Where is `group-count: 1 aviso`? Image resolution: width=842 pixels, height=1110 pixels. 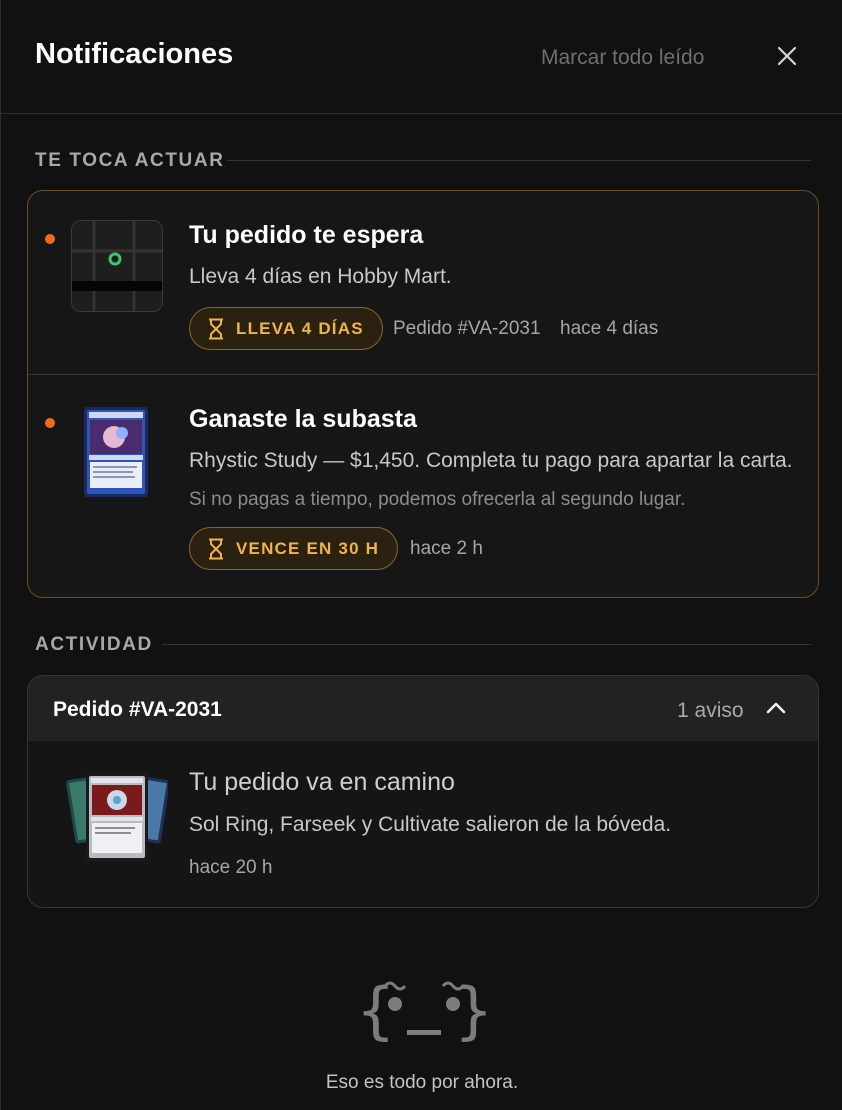 group-count: 1 aviso is located at coordinates (710, 710).